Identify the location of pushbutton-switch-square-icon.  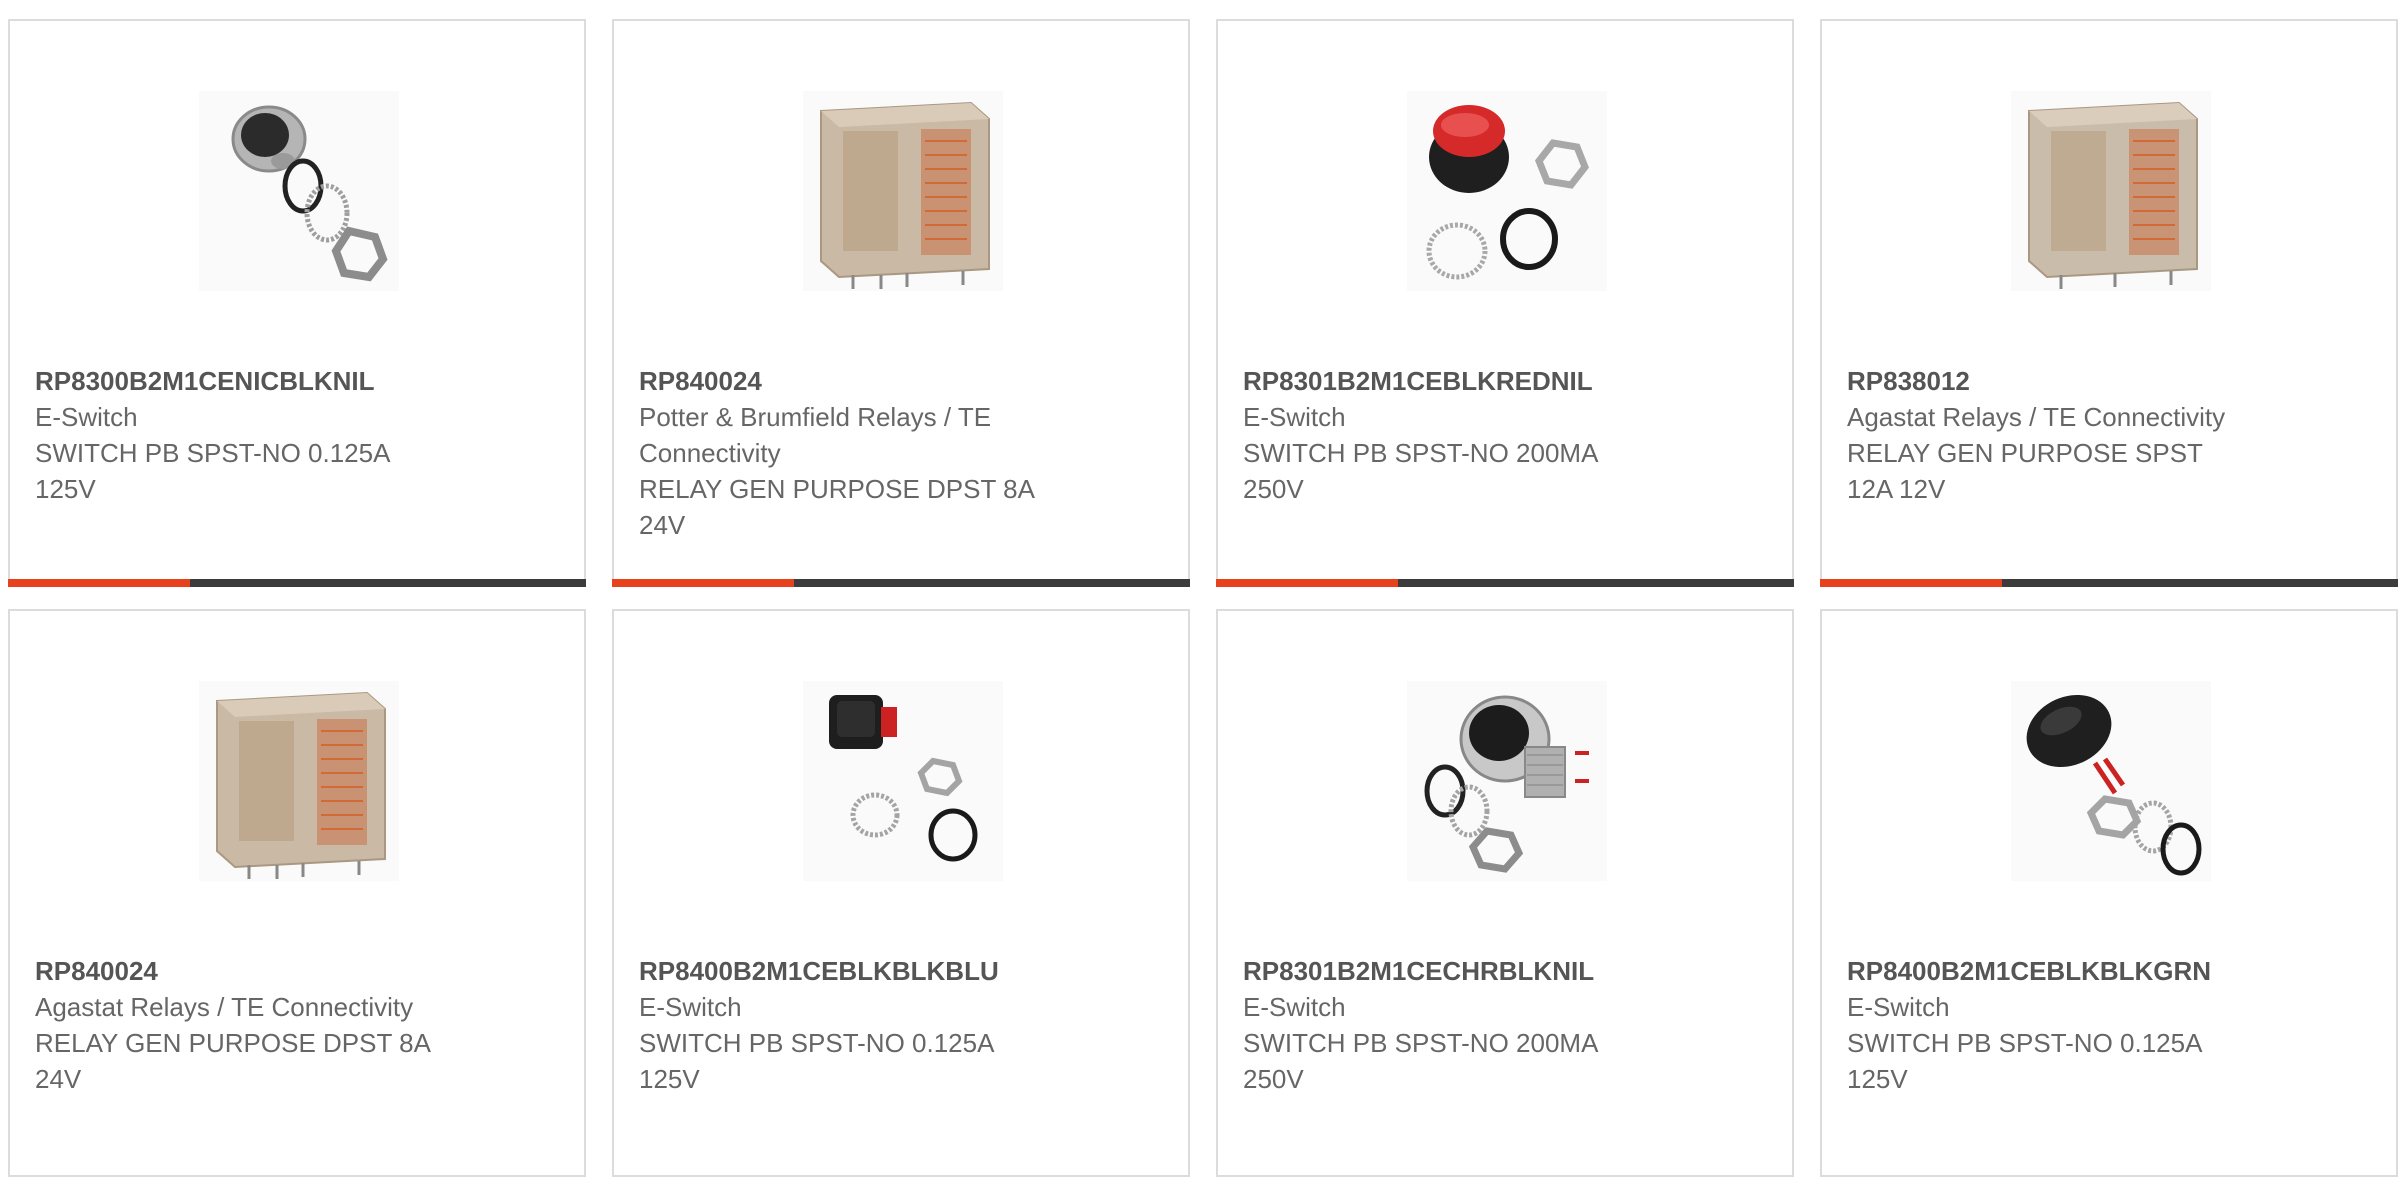
(903, 781).